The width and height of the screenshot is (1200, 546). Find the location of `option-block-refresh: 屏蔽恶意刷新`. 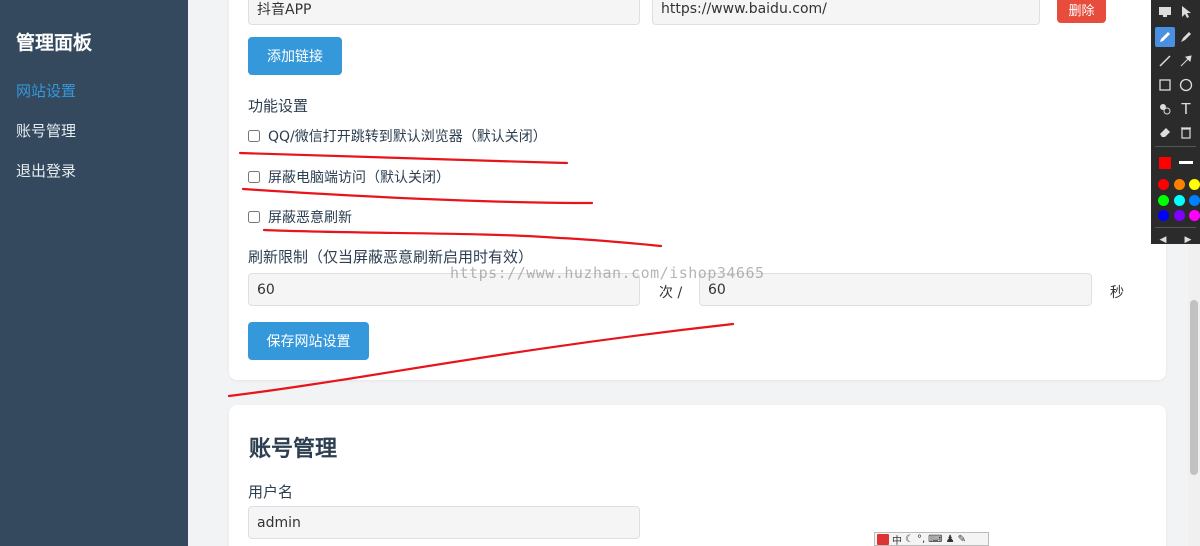

option-block-refresh: 屏蔽恶意刷新 is located at coordinates (300, 217).